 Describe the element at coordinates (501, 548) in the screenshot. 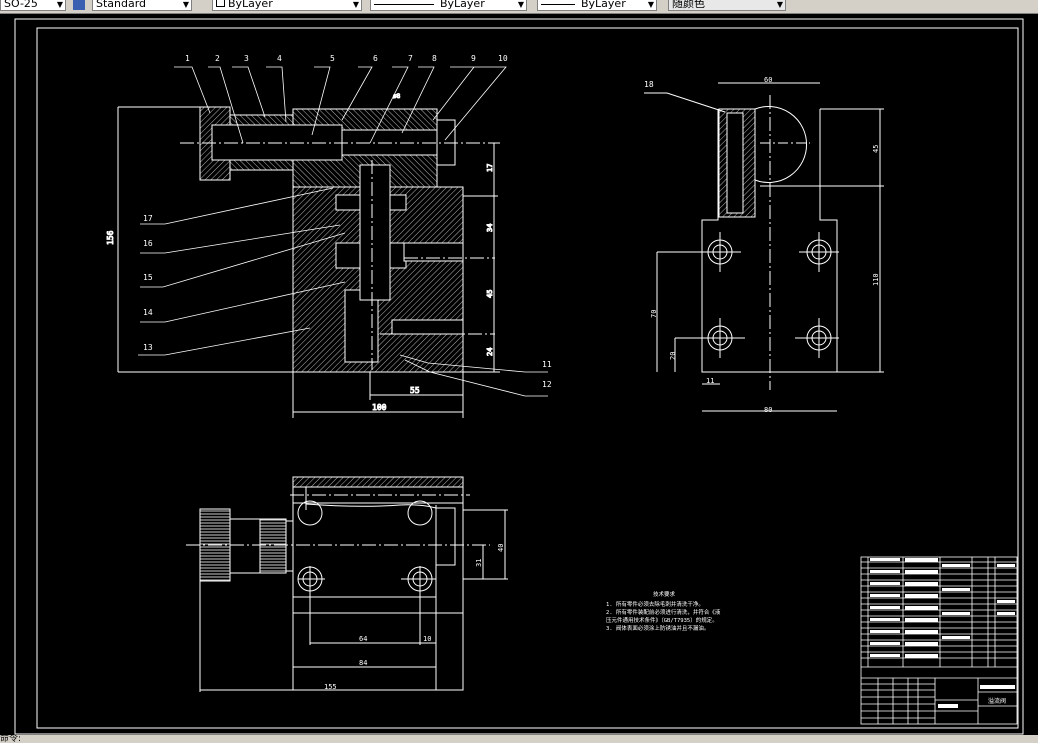

I see `dim-top-40: 40` at that location.